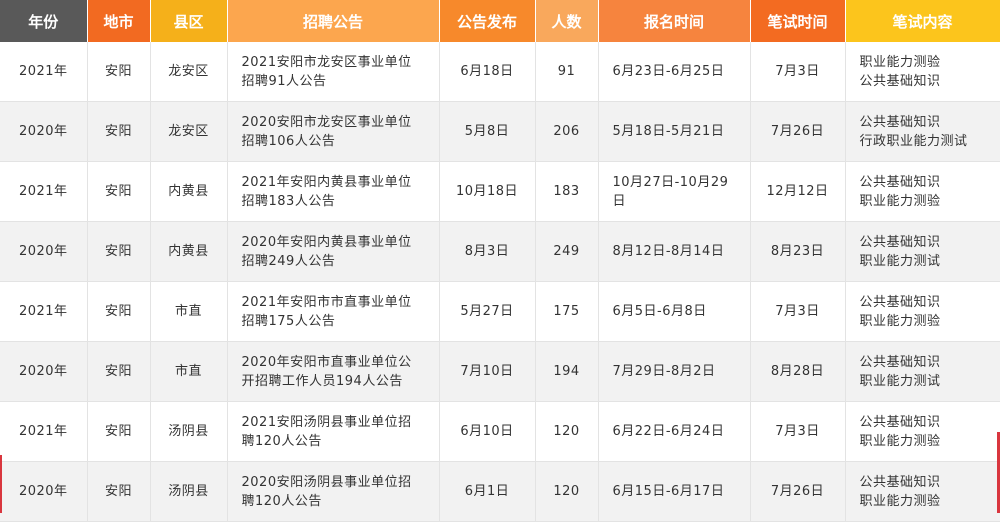 The height and width of the screenshot is (522, 1000). Describe the element at coordinates (487, 311) in the screenshot. I see `publish-date-cell: 5月27日` at that location.